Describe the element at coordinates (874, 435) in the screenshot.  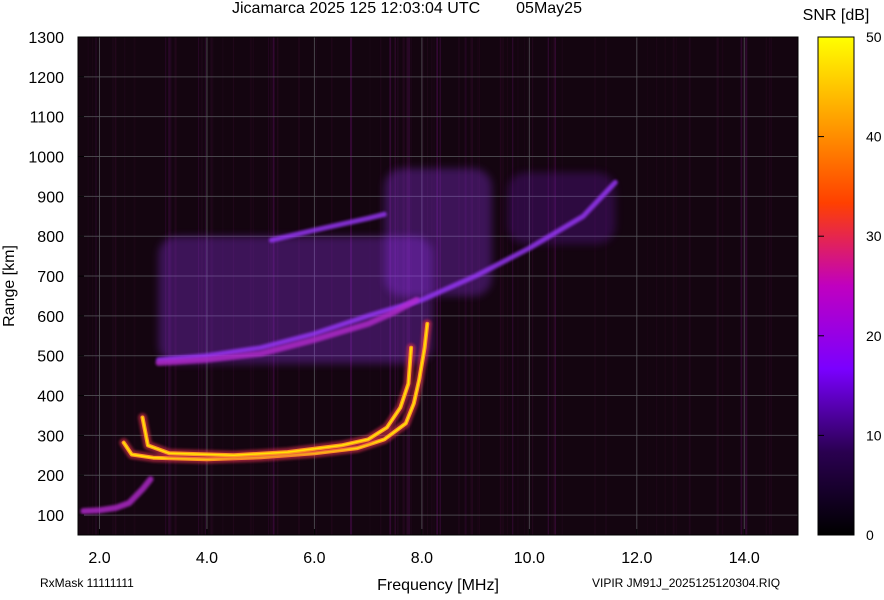
I see `colorbar-tick-label: 10` at that location.